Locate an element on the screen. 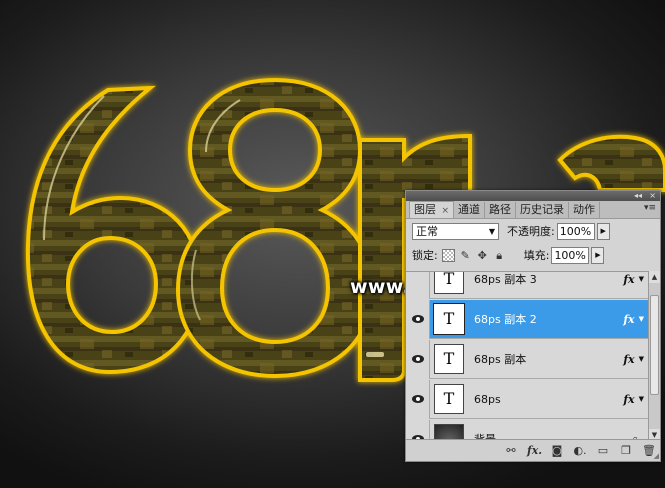 The image size is (665, 488). tab-paths: 路径 is located at coordinates (501, 210).